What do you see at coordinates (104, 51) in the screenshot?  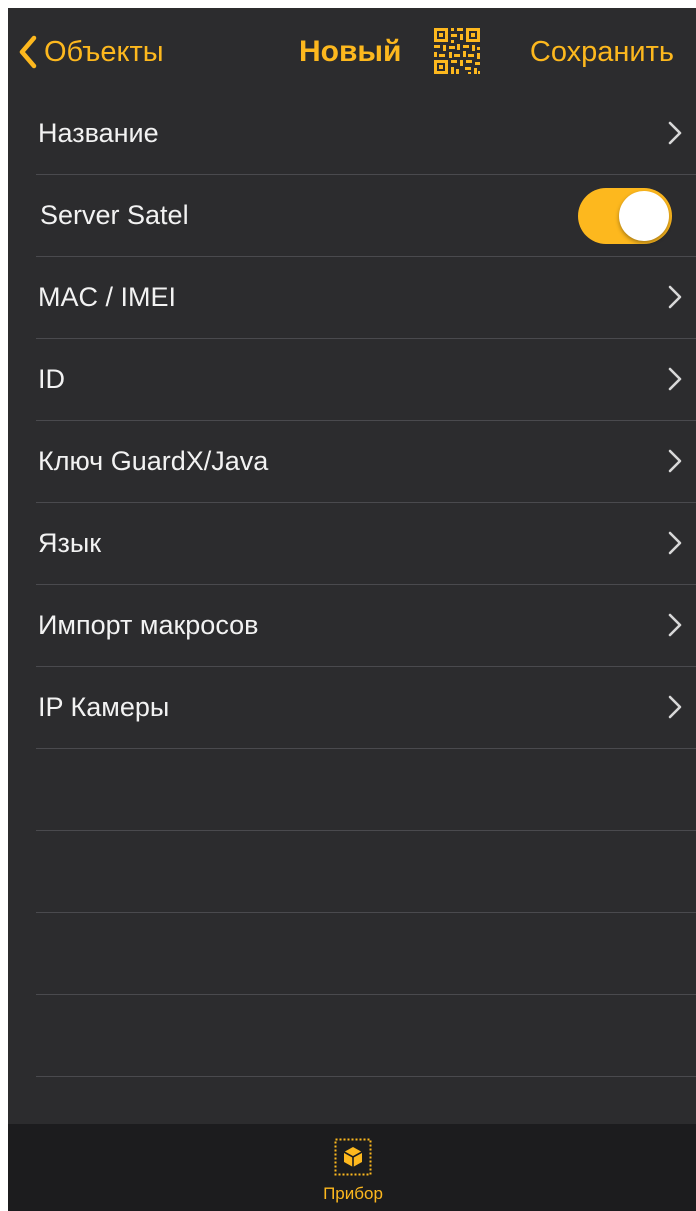 I see `back-button-label: Объекты` at bounding box center [104, 51].